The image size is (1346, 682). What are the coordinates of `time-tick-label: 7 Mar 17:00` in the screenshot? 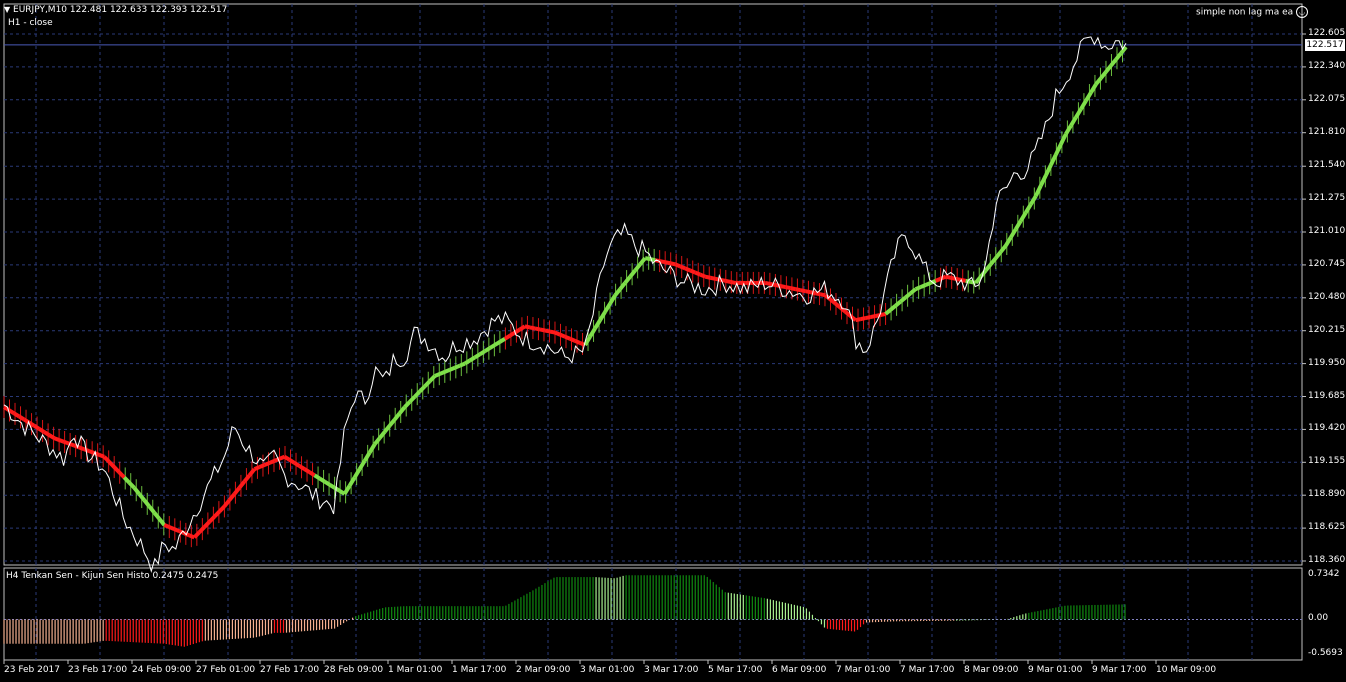 It's located at (927, 670).